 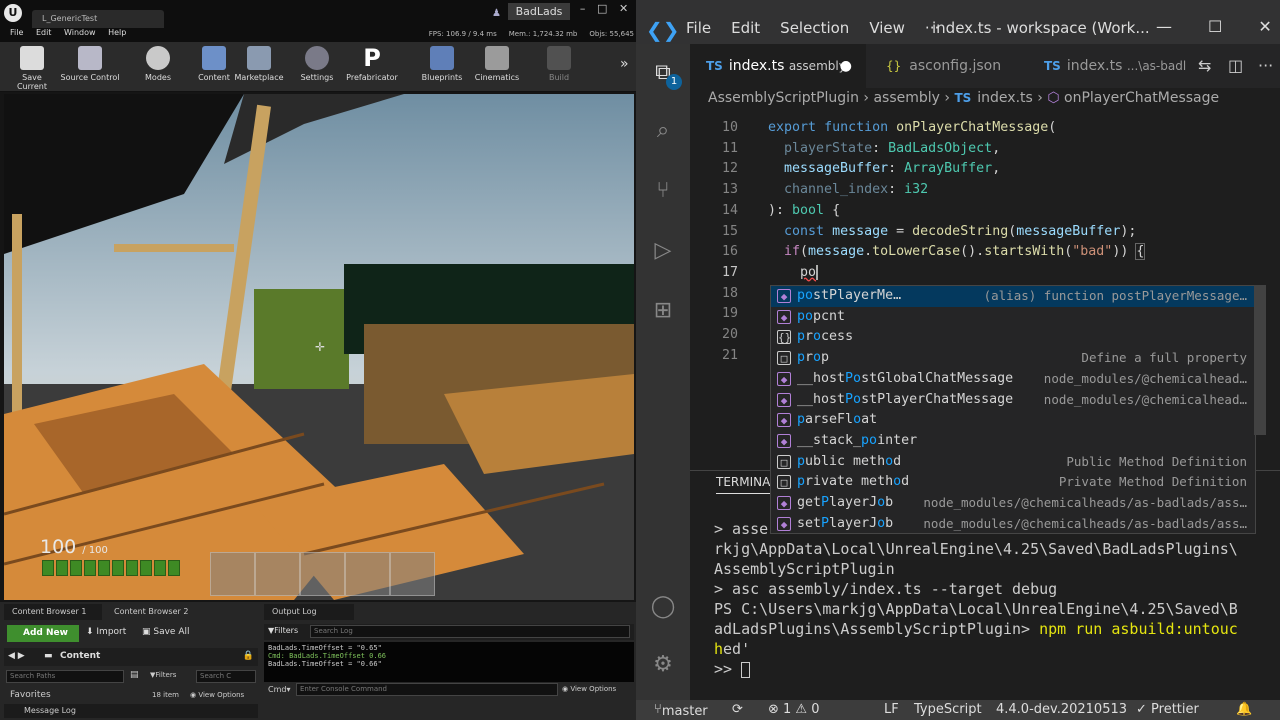 I want to click on suggest-scrollbar, so click(x=1260, y=360).